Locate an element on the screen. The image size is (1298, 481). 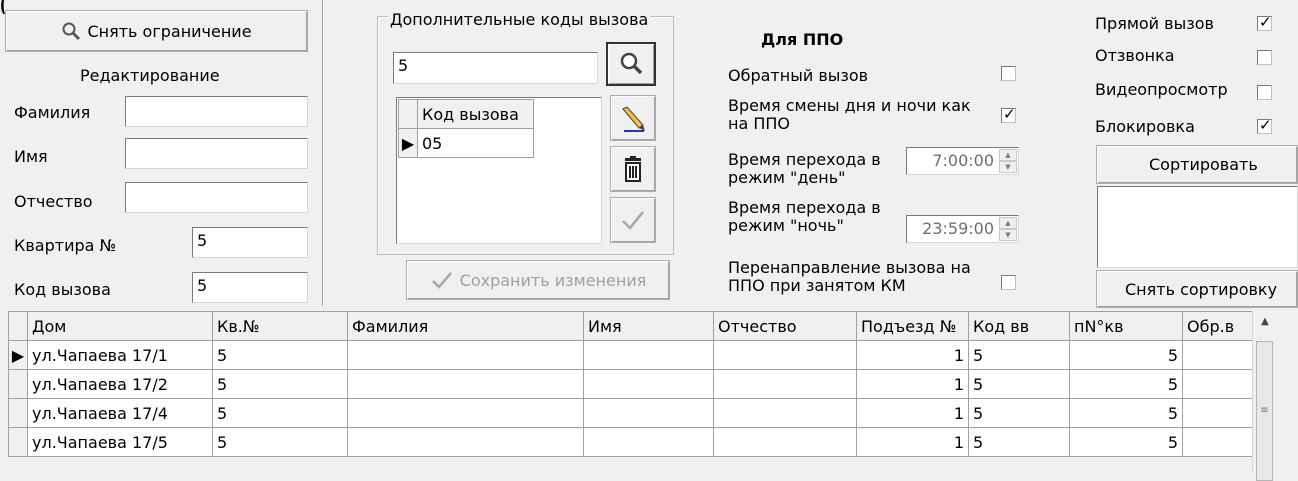
callback-checkbox: ✓ is located at coordinates (1008, 73).